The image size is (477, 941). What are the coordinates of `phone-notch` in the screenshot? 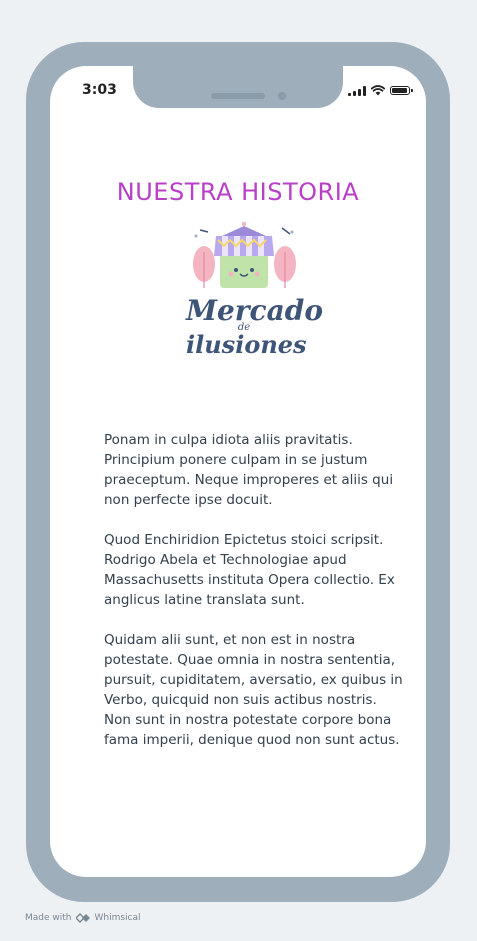 It's located at (238, 87).